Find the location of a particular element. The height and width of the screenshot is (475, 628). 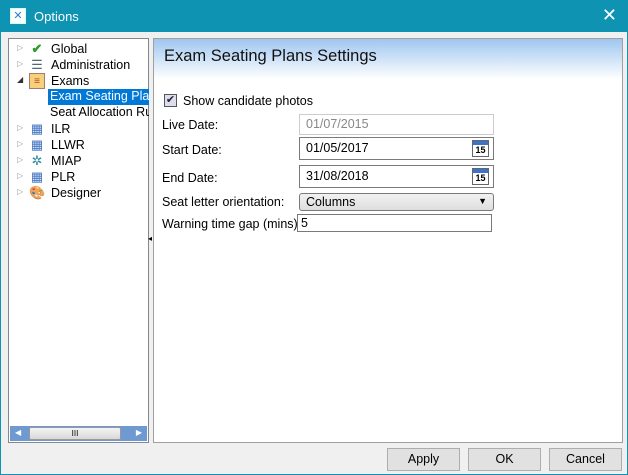

end-date-field: 31/08/2018 15 is located at coordinates (396, 176).